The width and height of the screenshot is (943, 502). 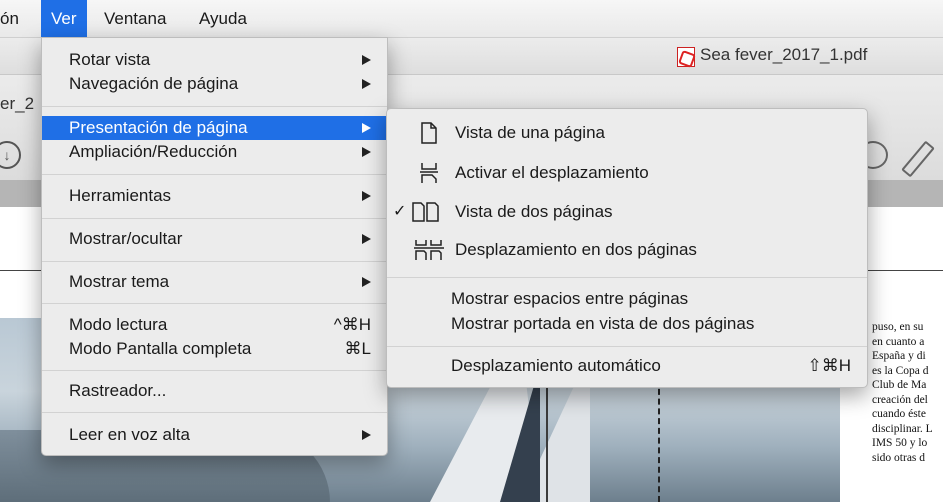 I want to click on submenu-item-label: Vista de una página, so click(x=530, y=132).